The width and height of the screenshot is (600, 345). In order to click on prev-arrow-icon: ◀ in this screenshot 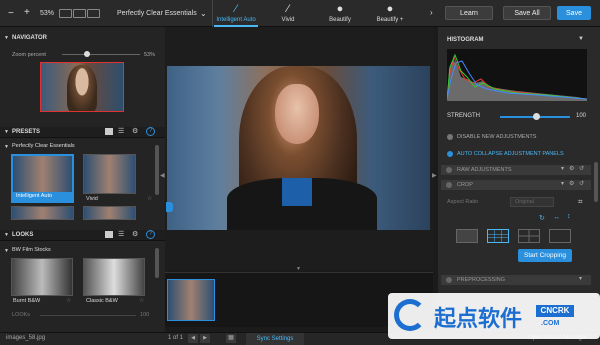, I will do `click(193, 338)`.